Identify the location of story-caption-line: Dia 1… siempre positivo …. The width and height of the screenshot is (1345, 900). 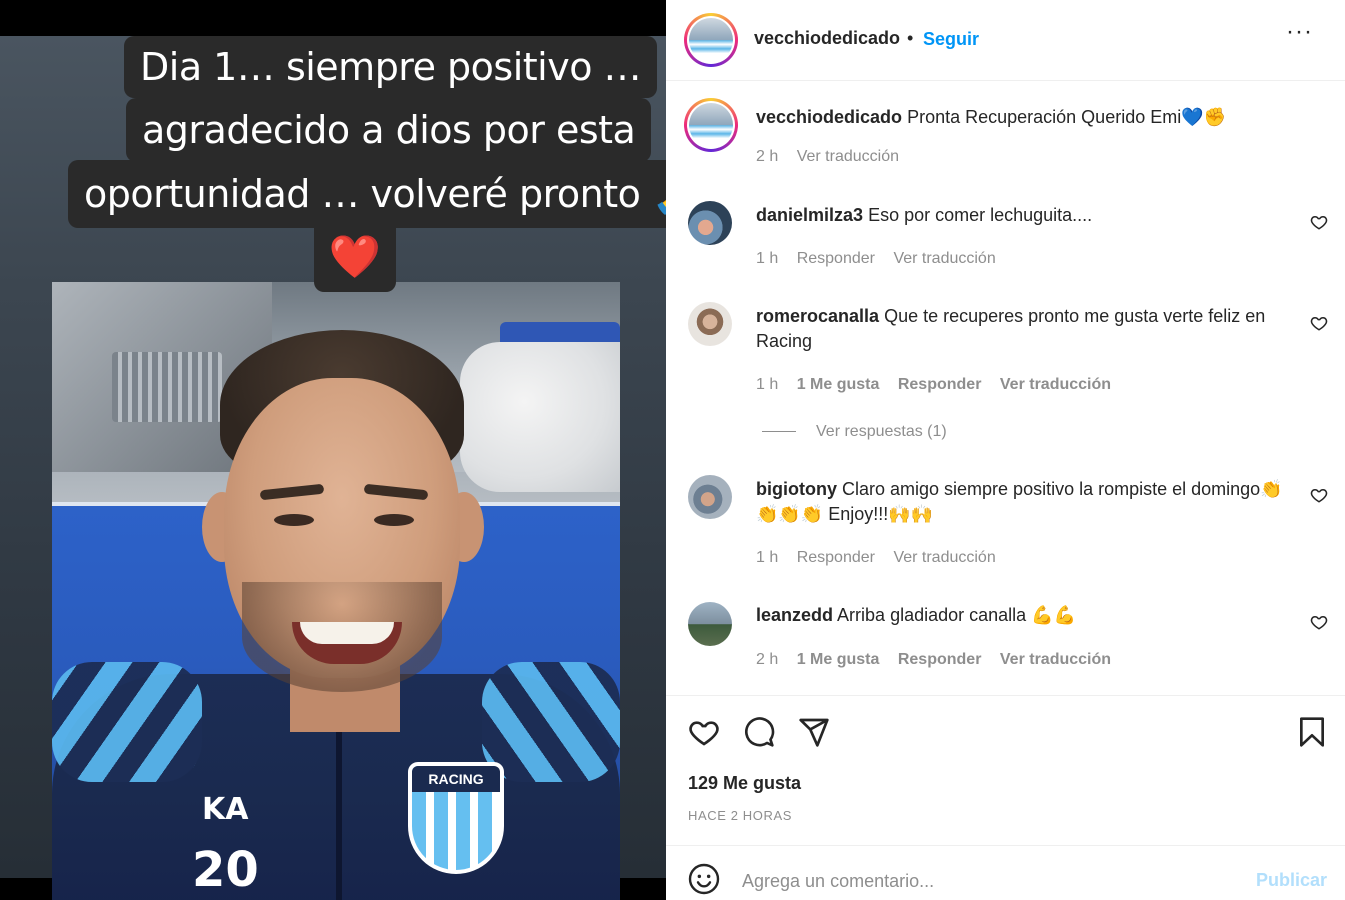
(391, 67).